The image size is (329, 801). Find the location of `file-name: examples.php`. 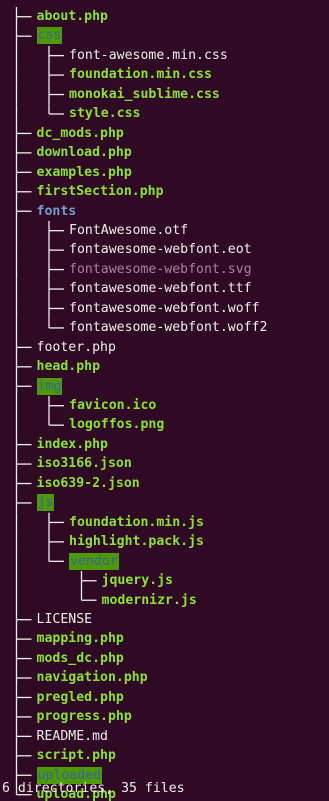

file-name: examples.php is located at coordinates (84, 172).